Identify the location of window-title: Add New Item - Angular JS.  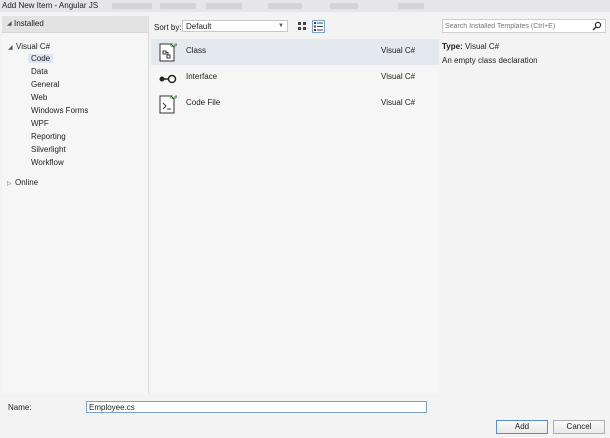
(50, 5).